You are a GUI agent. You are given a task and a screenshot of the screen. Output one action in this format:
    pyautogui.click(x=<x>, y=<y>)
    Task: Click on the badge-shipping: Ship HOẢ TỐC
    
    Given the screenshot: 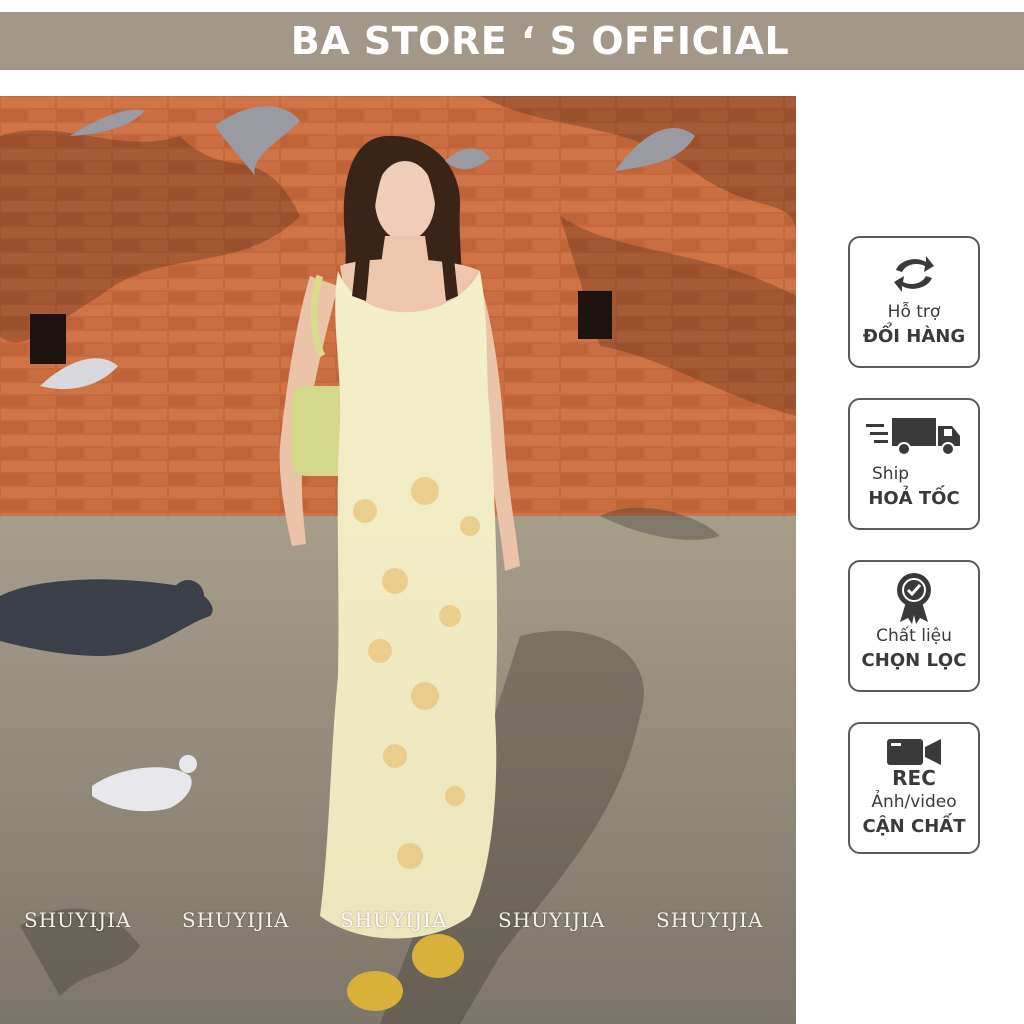 What is the action you would take?
    pyautogui.click(x=914, y=464)
    